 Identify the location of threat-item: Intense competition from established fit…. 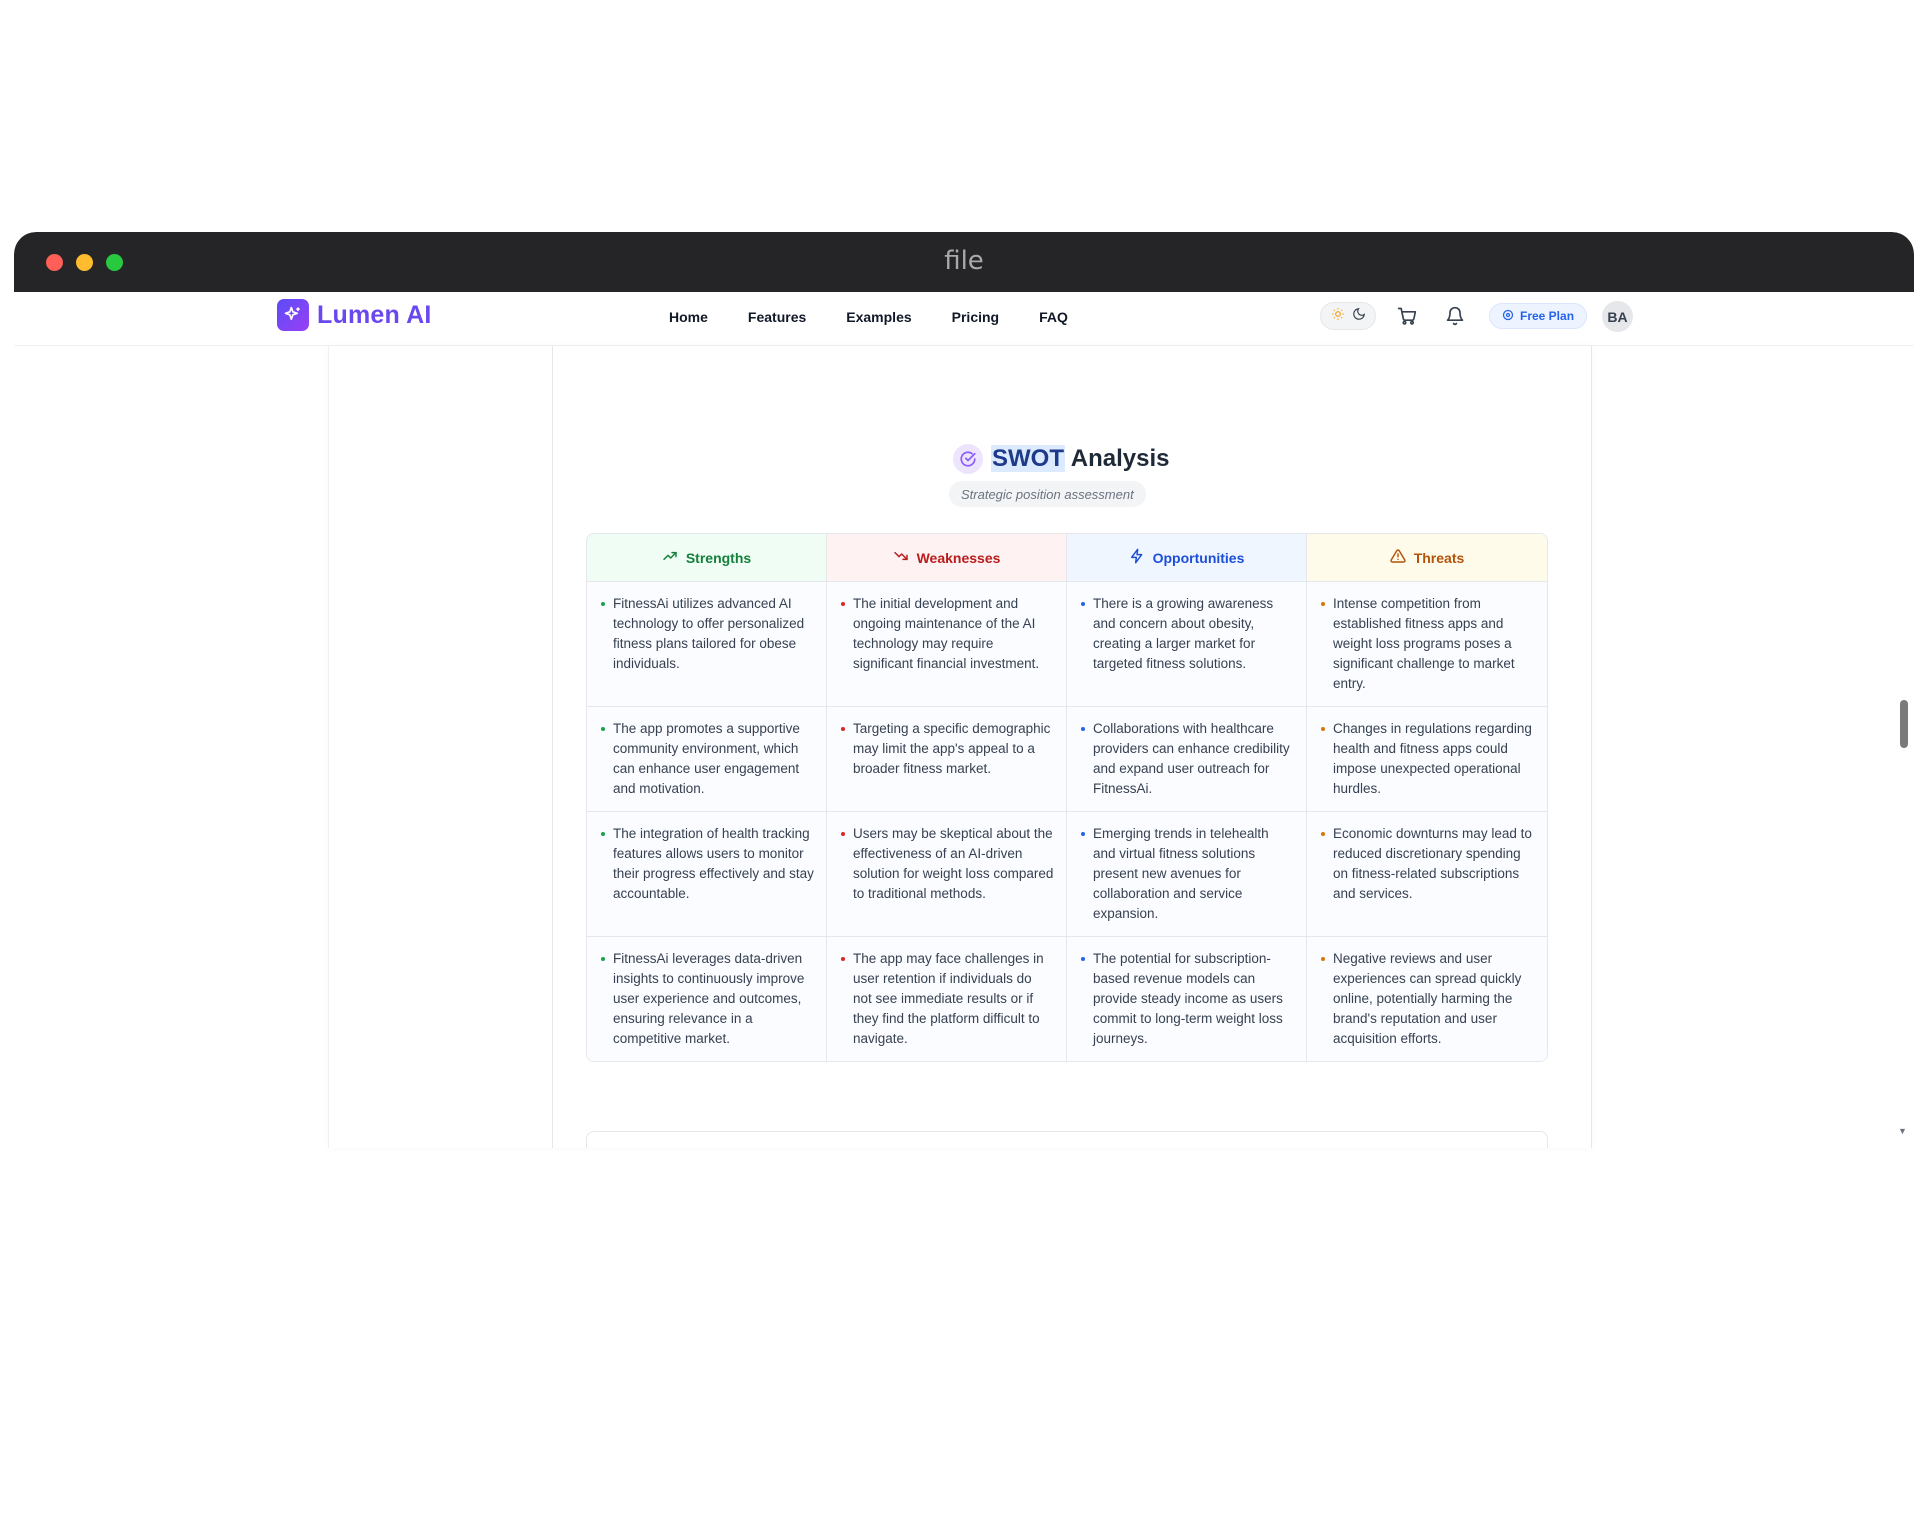
(1427, 644).